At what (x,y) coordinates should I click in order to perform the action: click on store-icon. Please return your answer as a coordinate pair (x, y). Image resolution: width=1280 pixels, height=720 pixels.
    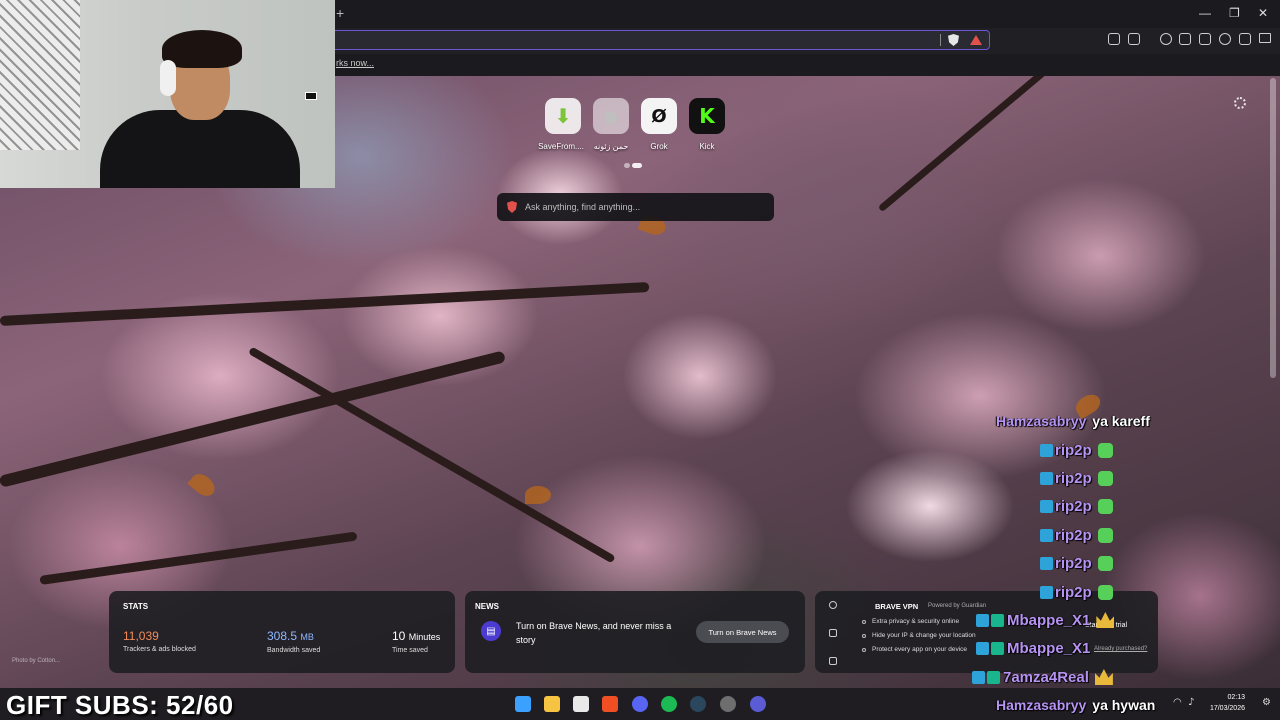
    Looking at the image, I should click on (581, 704).